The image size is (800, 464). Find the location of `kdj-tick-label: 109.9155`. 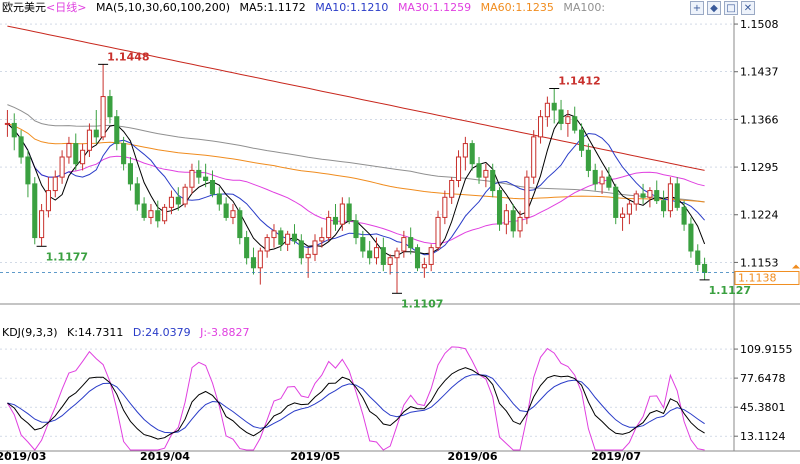

kdj-tick-label: 109.9155 is located at coordinates (766, 349).